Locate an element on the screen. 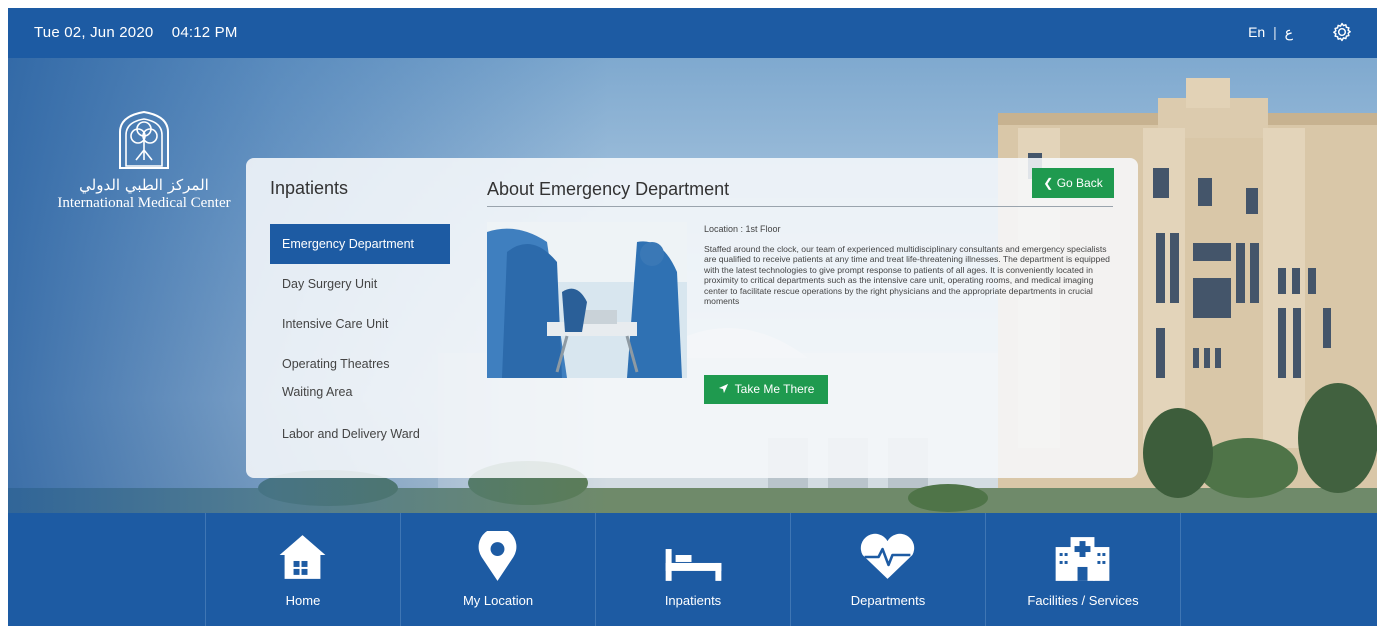 The image size is (1383, 628). menu-item-labor-and-delivery-ward: Labor and Delivery Ward is located at coordinates (360, 434).